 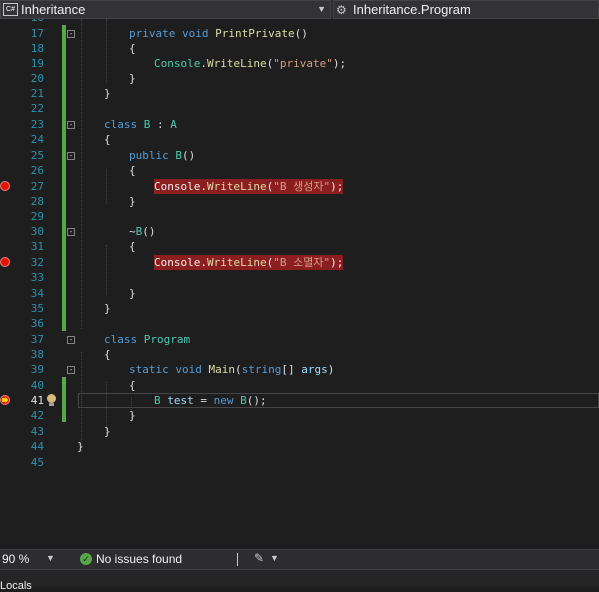 What do you see at coordinates (299, 22) in the screenshot?
I see `code-line: 16` at bounding box center [299, 22].